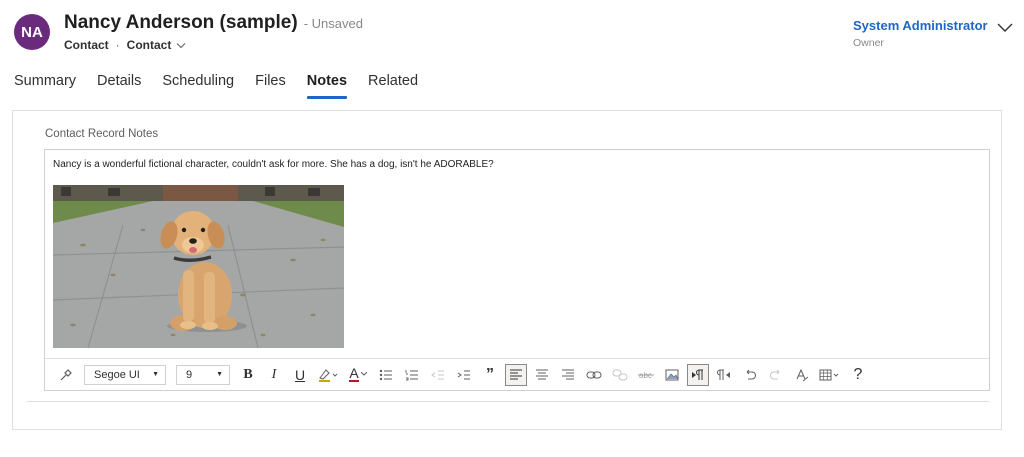 The width and height of the screenshot is (1024, 457). I want to click on insert-image-icon, so click(672, 375).